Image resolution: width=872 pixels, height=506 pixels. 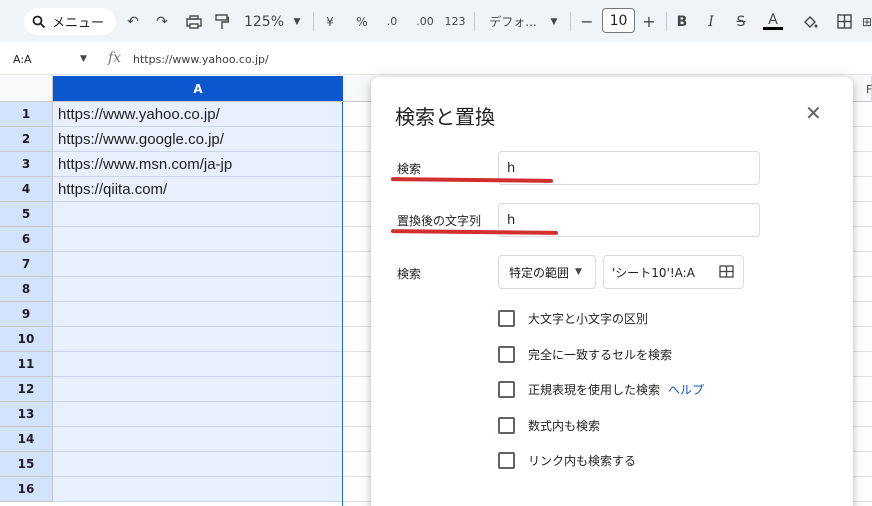 I want to click on bold-button: B, so click(x=682, y=21).